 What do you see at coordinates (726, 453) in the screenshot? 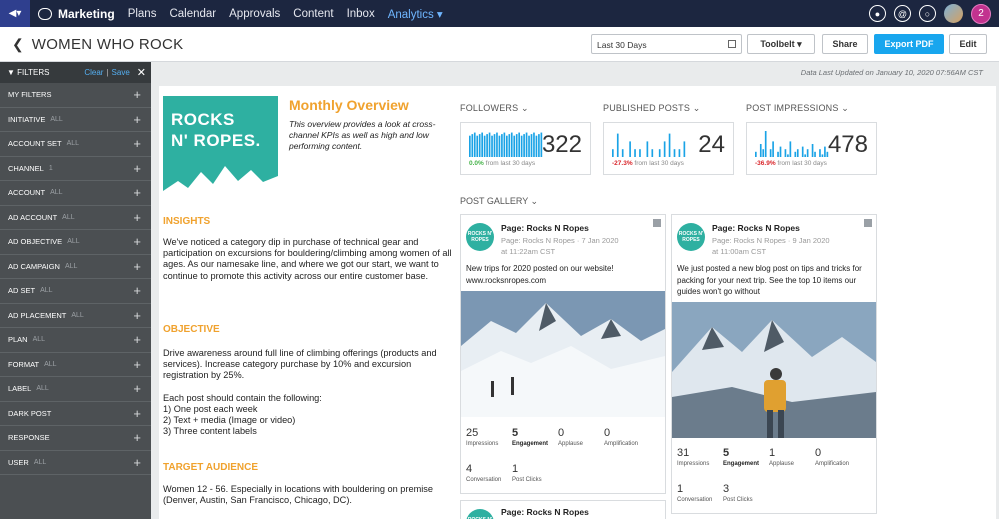
I see `stat-value: 5` at bounding box center [726, 453].